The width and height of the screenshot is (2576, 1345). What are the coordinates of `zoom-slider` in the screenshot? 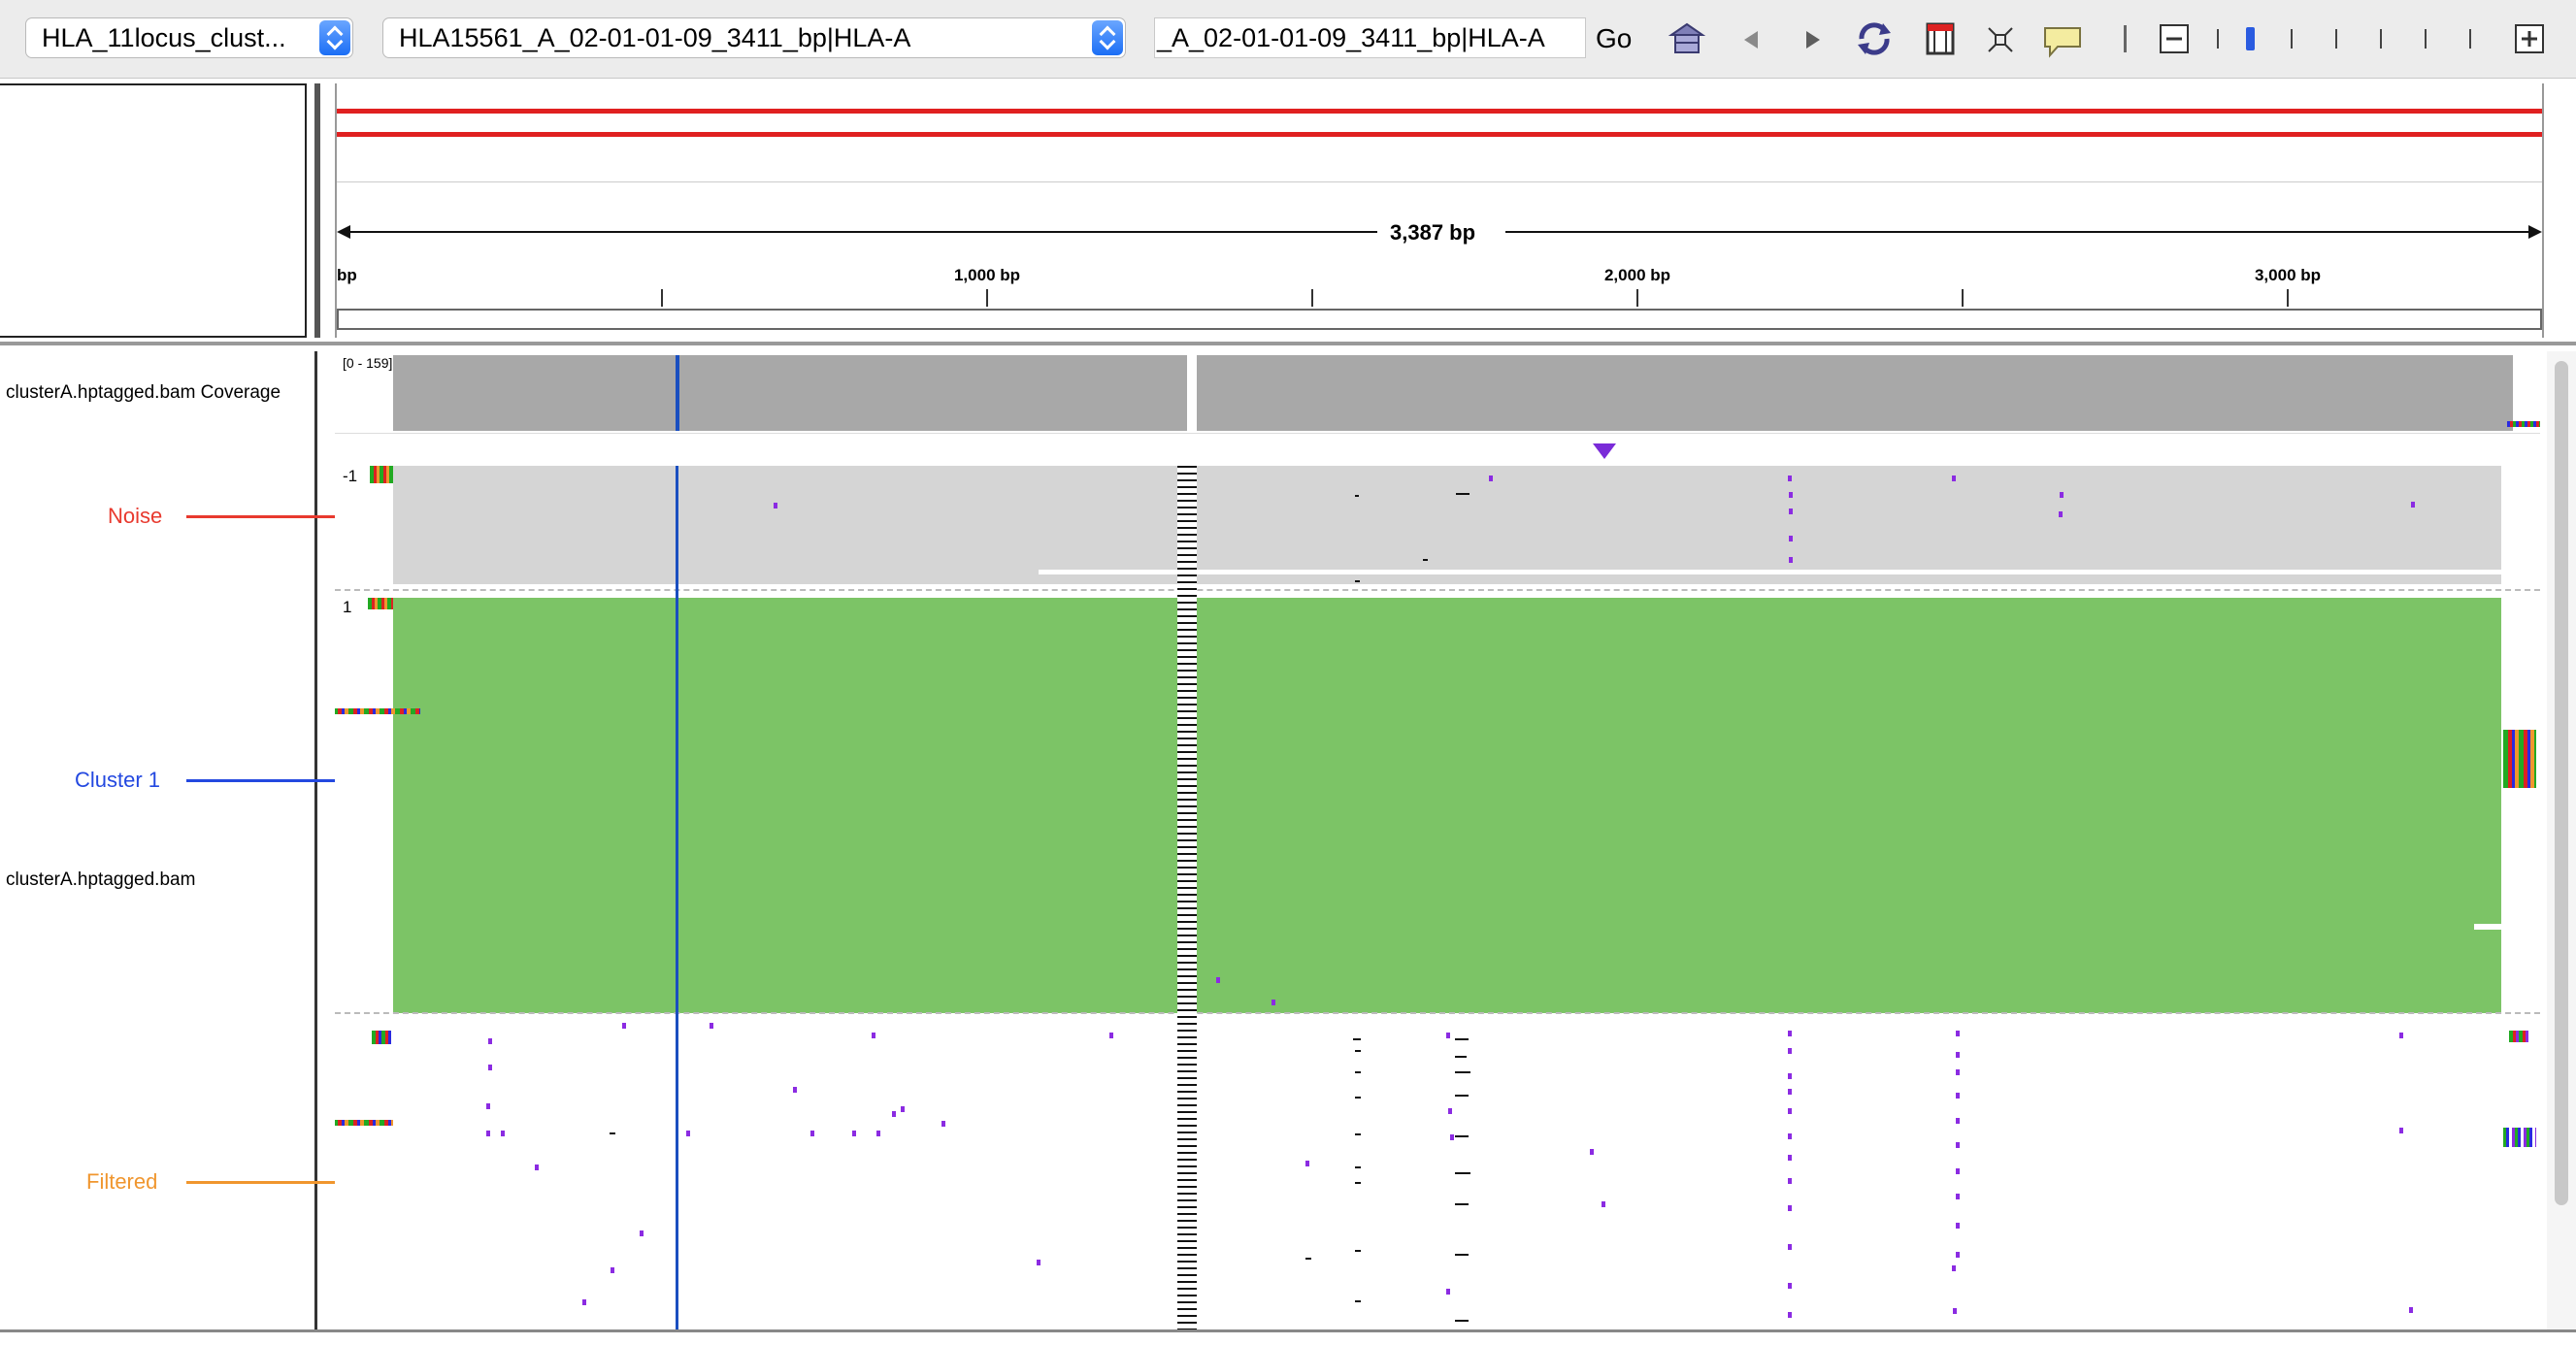 It's located at (2368, 38).